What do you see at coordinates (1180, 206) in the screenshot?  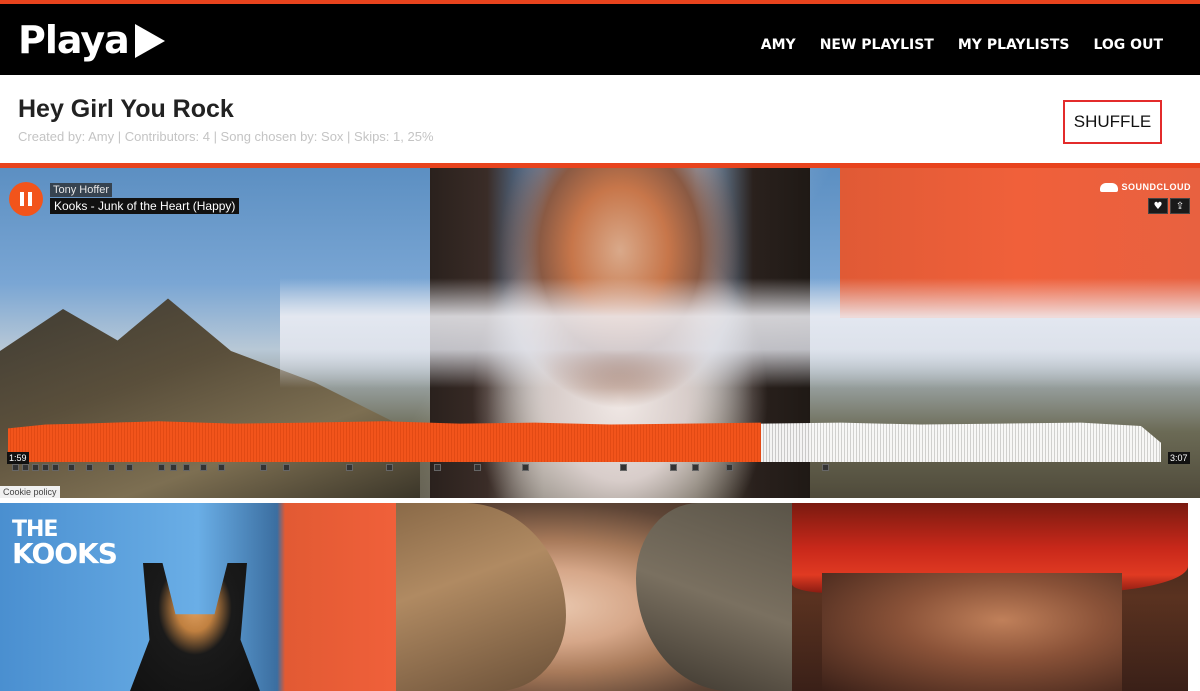 I see `share-icon: ⇪` at bounding box center [1180, 206].